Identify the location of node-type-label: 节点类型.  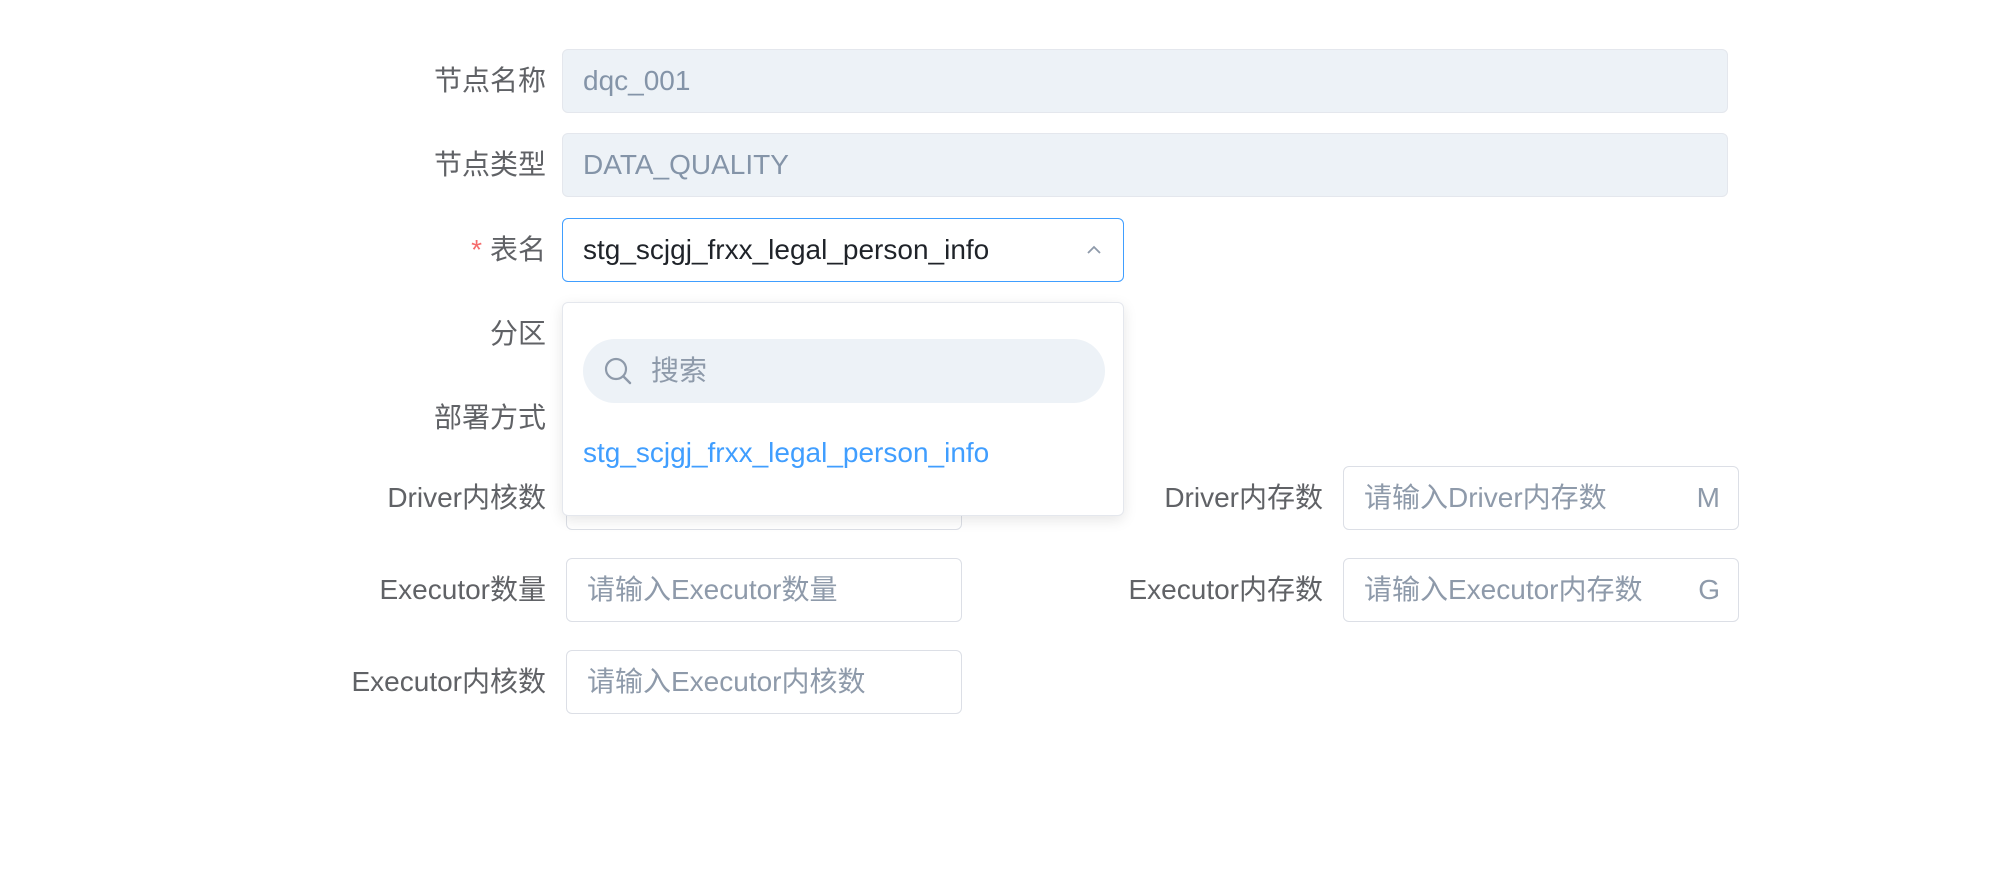
(489, 164).